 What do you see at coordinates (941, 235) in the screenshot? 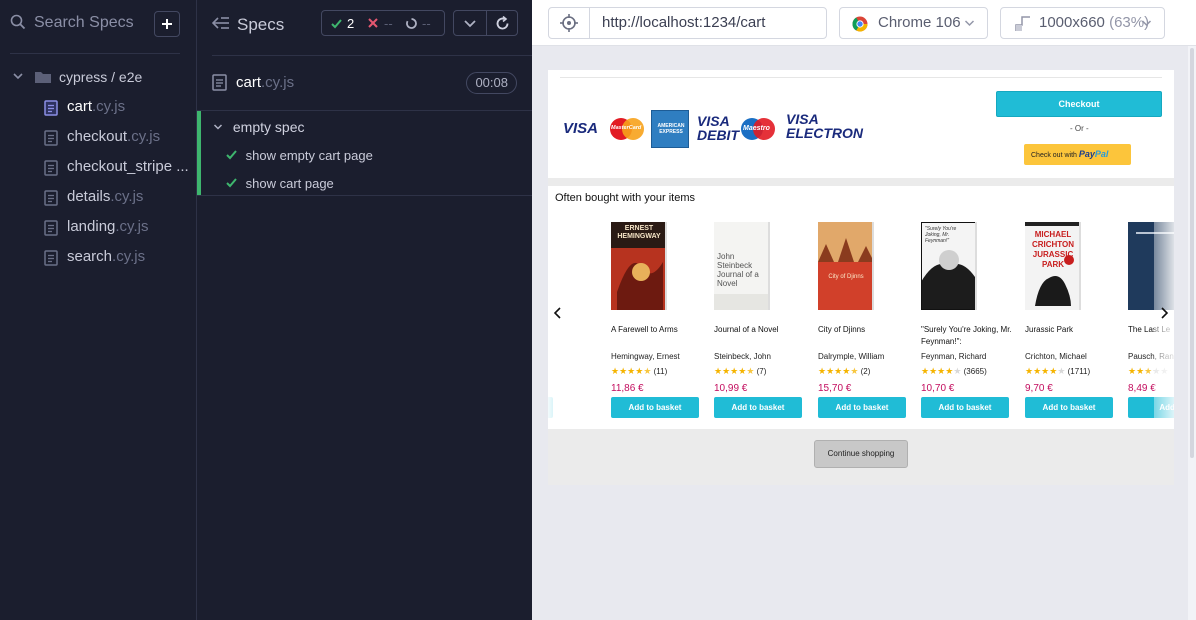
I see `cover-text: "Surely You're Joking, Mr. Feynman!"` at bounding box center [941, 235].